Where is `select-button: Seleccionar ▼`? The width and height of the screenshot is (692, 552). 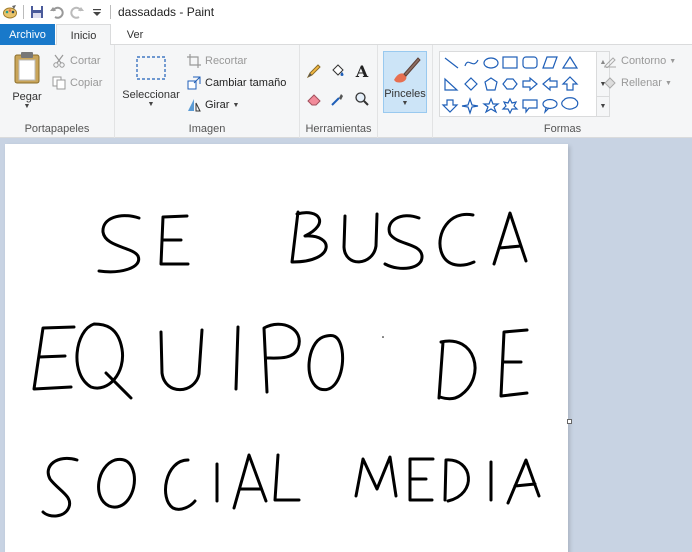 select-button: Seleccionar ▼ is located at coordinates (151, 81).